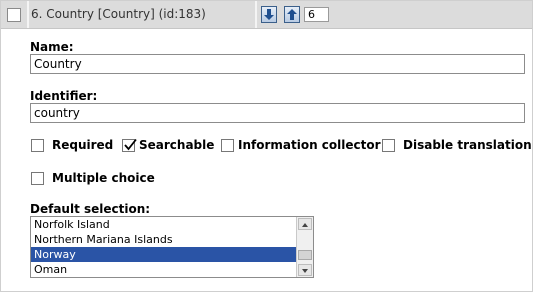 The image size is (533, 292). What do you see at coordinates (64, 96) in the screenshot?
I see `identifier-label: Identifier:` at bounding box center [64, 96].